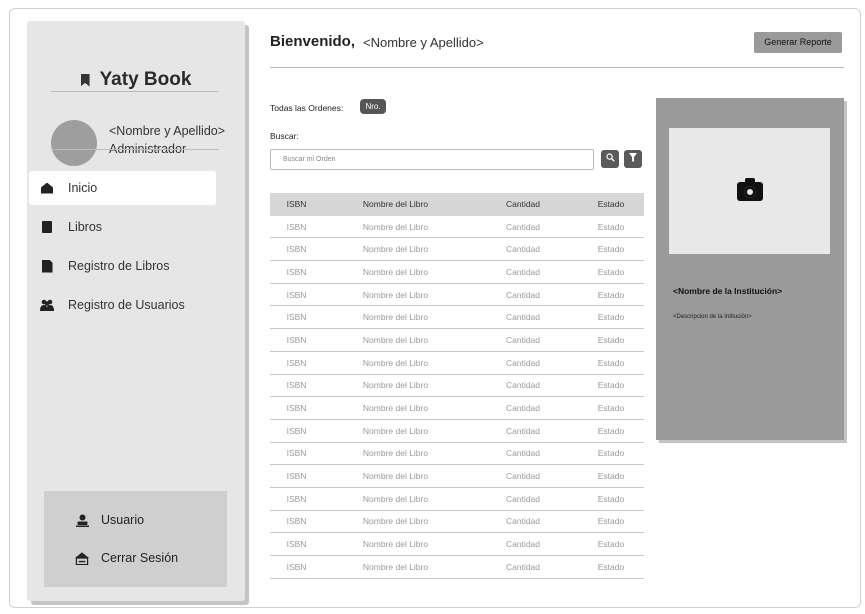 This screenshot has width=865, height=614. What do you see at coordinates (284, 136) in the screenshot?
I see `search-label: Buscar:` at bounding box center [284, 136].